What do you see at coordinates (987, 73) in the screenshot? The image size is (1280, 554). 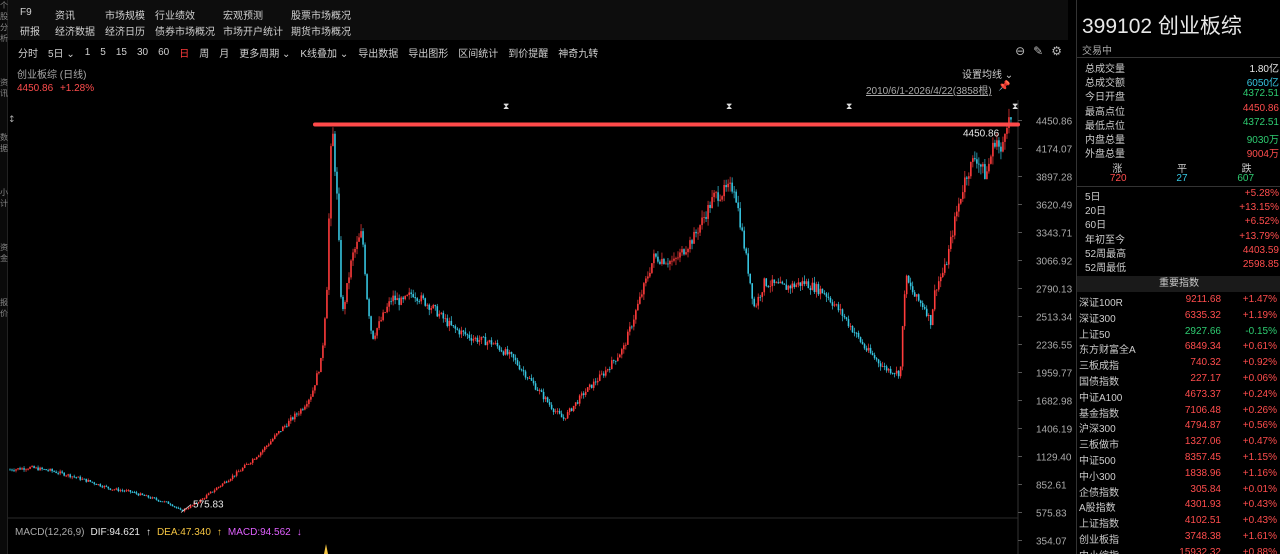 I see `ma-setting-button: 设置均线 ⌄` at bounding box center [987, 73].